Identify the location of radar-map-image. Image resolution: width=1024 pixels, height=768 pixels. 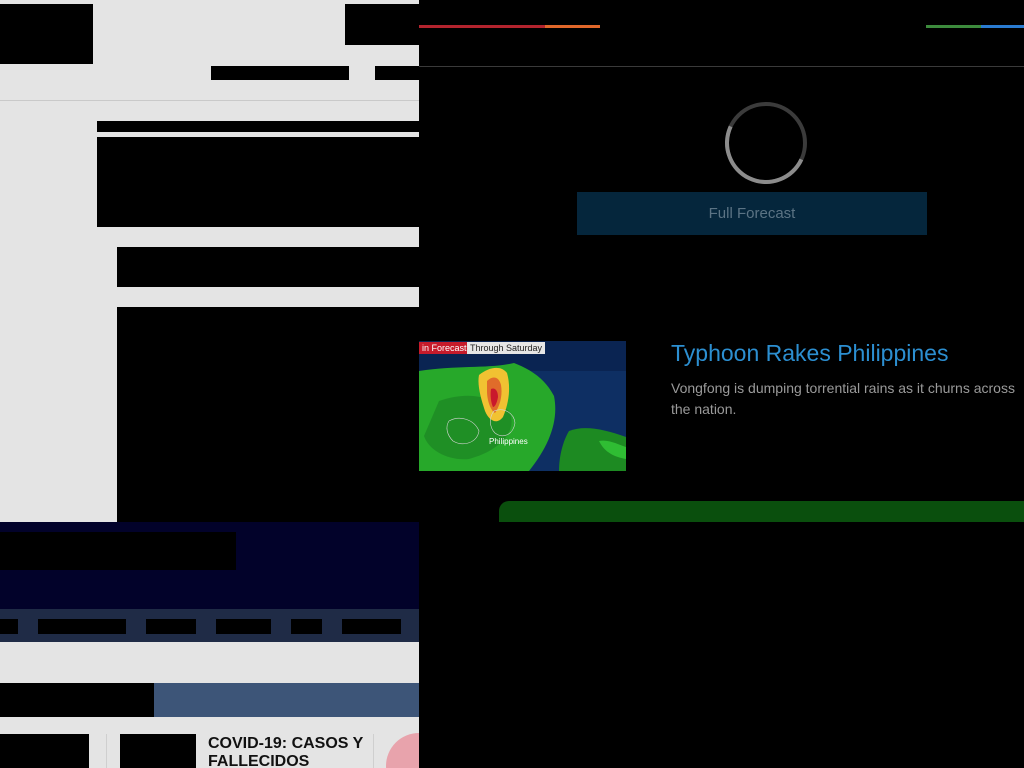
(522, 406).